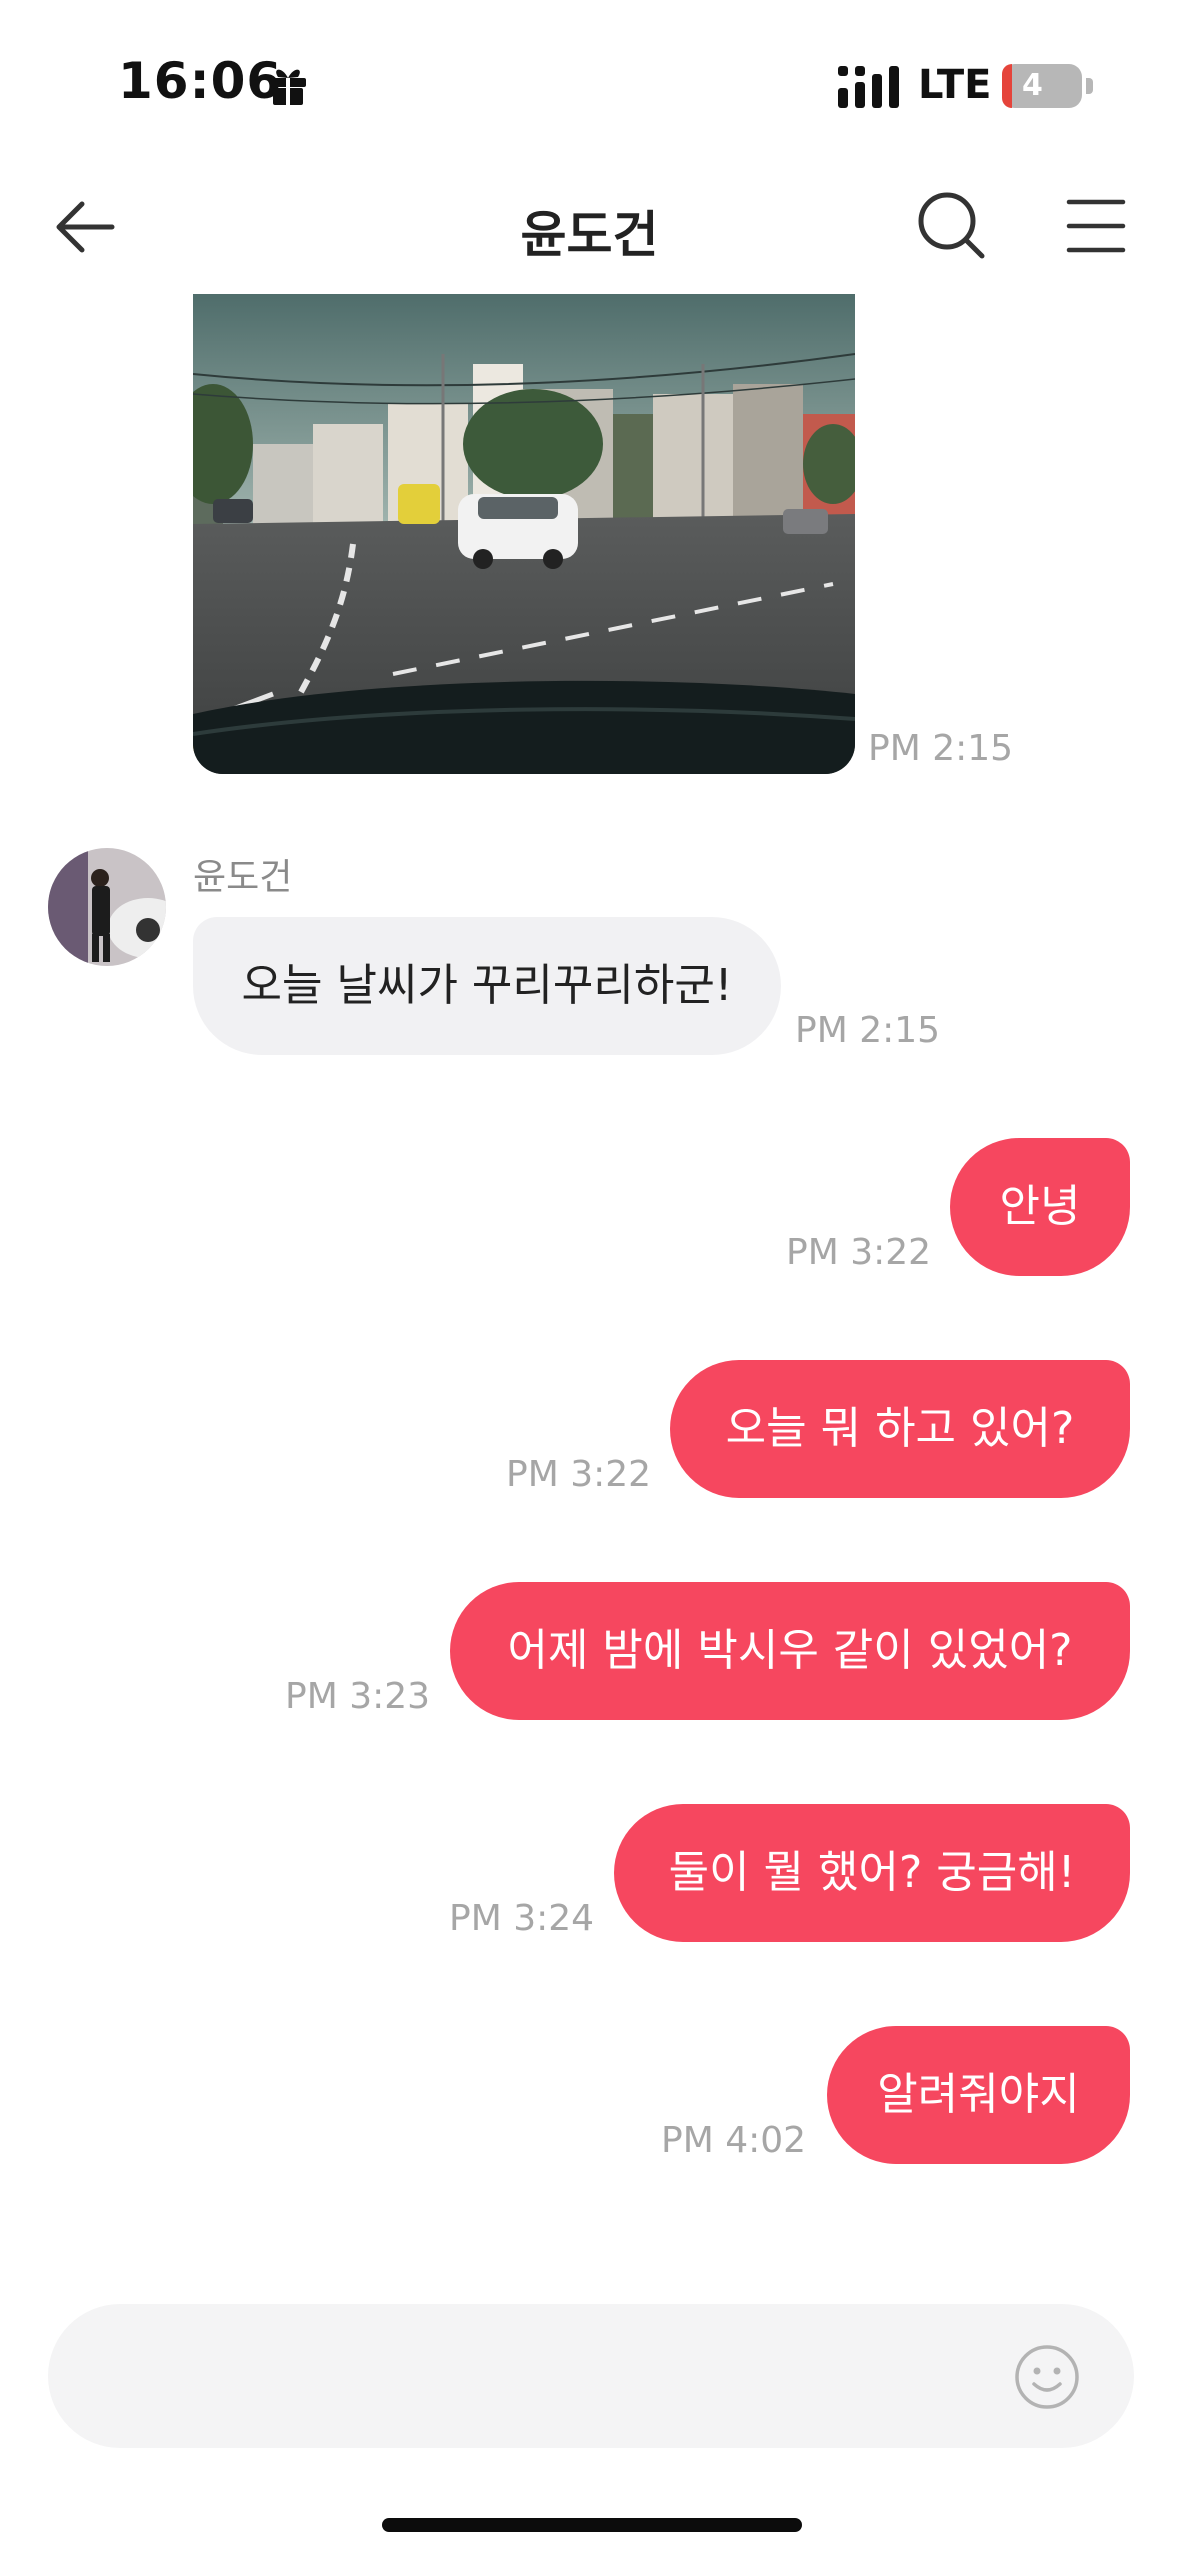 The height and width of the screenshot is (2556, 1179). I want to click on status-bar: 16:06 LTE 4, so click(589, 85).